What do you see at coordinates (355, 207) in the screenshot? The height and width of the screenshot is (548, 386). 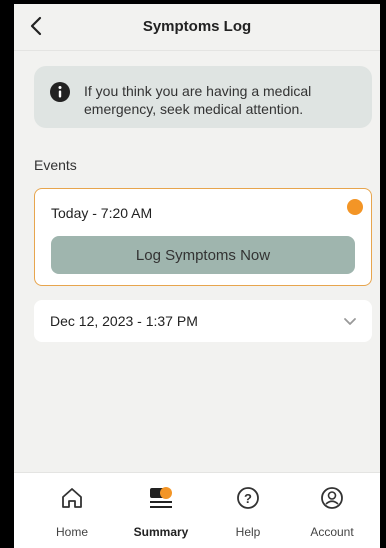 I see `status-dot` at bounding box center [355, 207].